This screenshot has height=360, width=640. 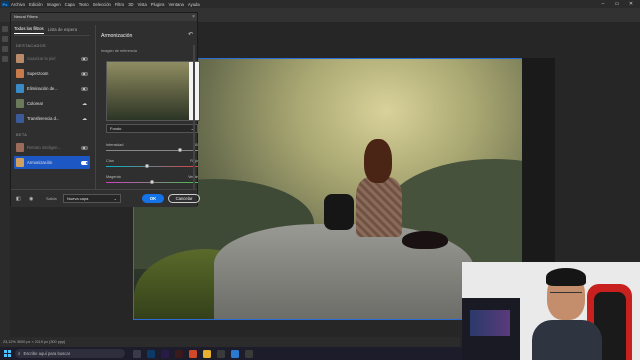 I want to click on section-beta-heading: BETA, so click(x=22, y=135).